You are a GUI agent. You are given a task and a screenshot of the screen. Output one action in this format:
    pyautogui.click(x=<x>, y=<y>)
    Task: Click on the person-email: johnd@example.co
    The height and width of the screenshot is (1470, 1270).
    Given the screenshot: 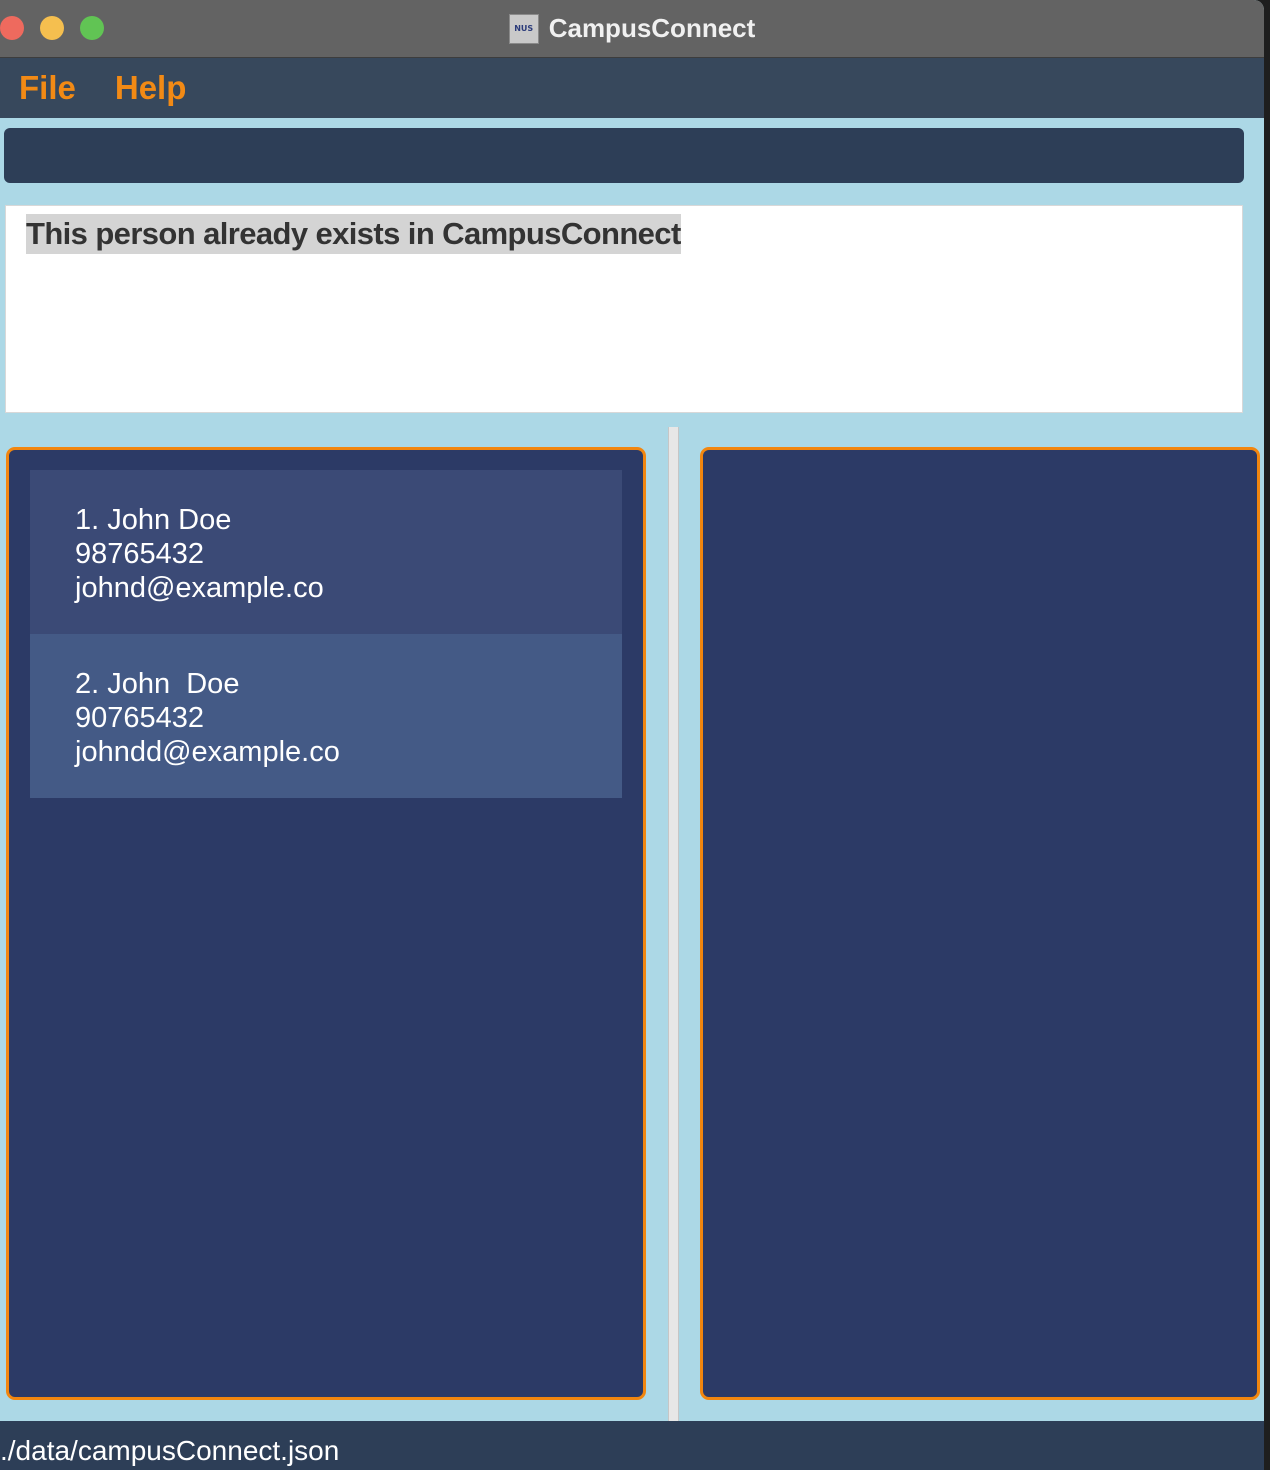 What is the action you would take?
    pyautogui.click(x=199, y=588)
    